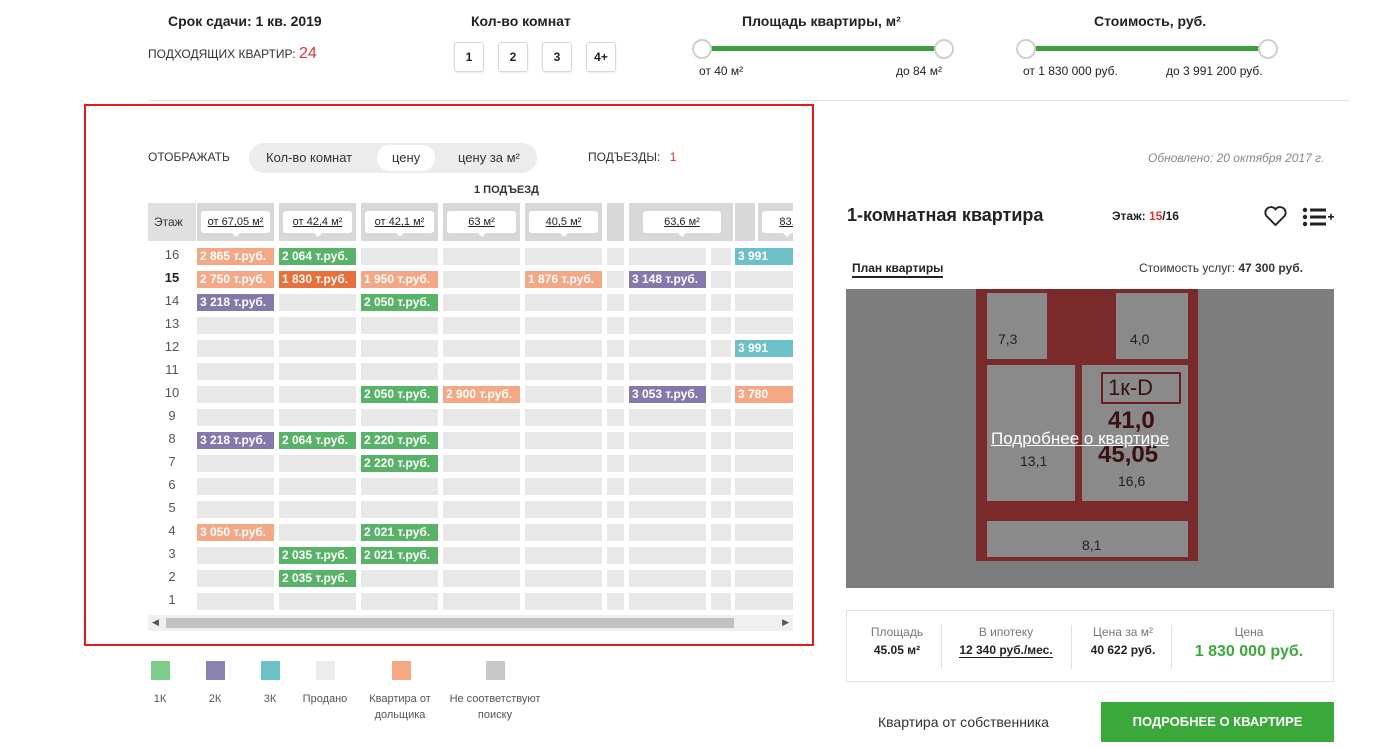 The image size is (1399, 747). What do you see at coordinates (1217, 722) in the screenshot?
I see `apartment-details-button: ПОДРОБНЕЕ О КВАРТИРЕ` at bounding box center [1217, 722].